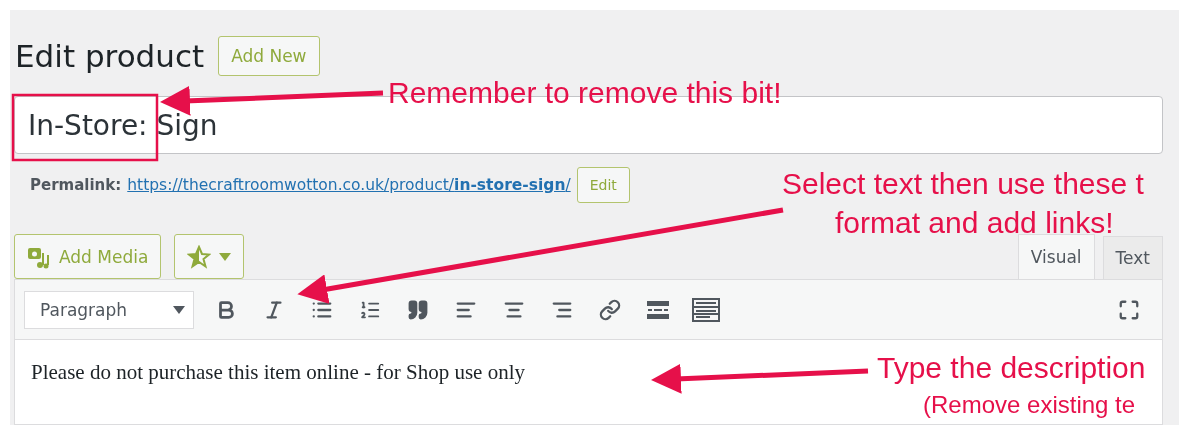  I want to click on editor-tab: Visual, so click(1056, 256).